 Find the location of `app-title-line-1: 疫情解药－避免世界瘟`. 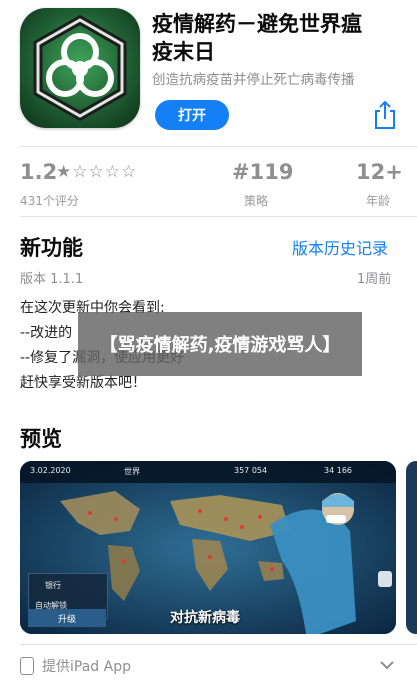

app-title-line-1: 疫情解药－避免世界瘟 is located at coordinates (257, 24).